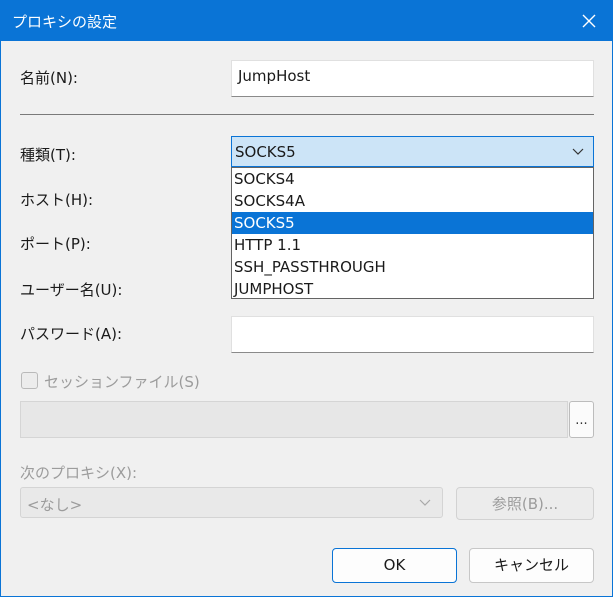  I want to click on session-file-checkbox, so click(29, 380).